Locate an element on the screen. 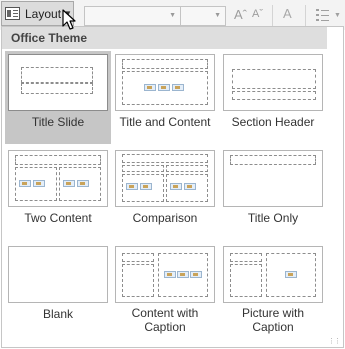 Image resolution: width=345 pixels, height=349 pixels. layout-title-only: Title Only is located at coordinates (273, 193).